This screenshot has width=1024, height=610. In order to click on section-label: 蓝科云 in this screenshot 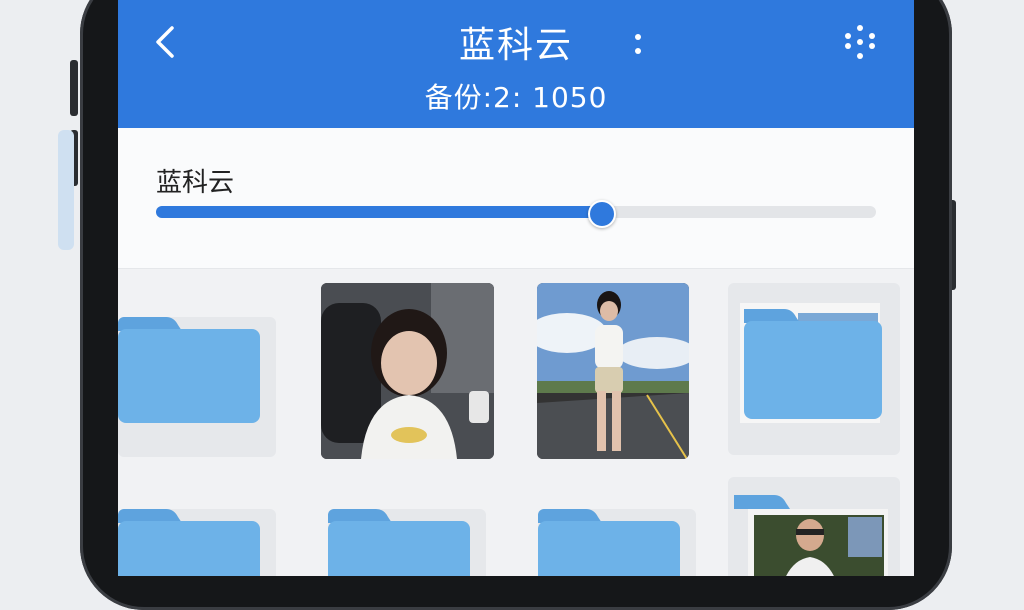, I will do `click(195, 183)`.